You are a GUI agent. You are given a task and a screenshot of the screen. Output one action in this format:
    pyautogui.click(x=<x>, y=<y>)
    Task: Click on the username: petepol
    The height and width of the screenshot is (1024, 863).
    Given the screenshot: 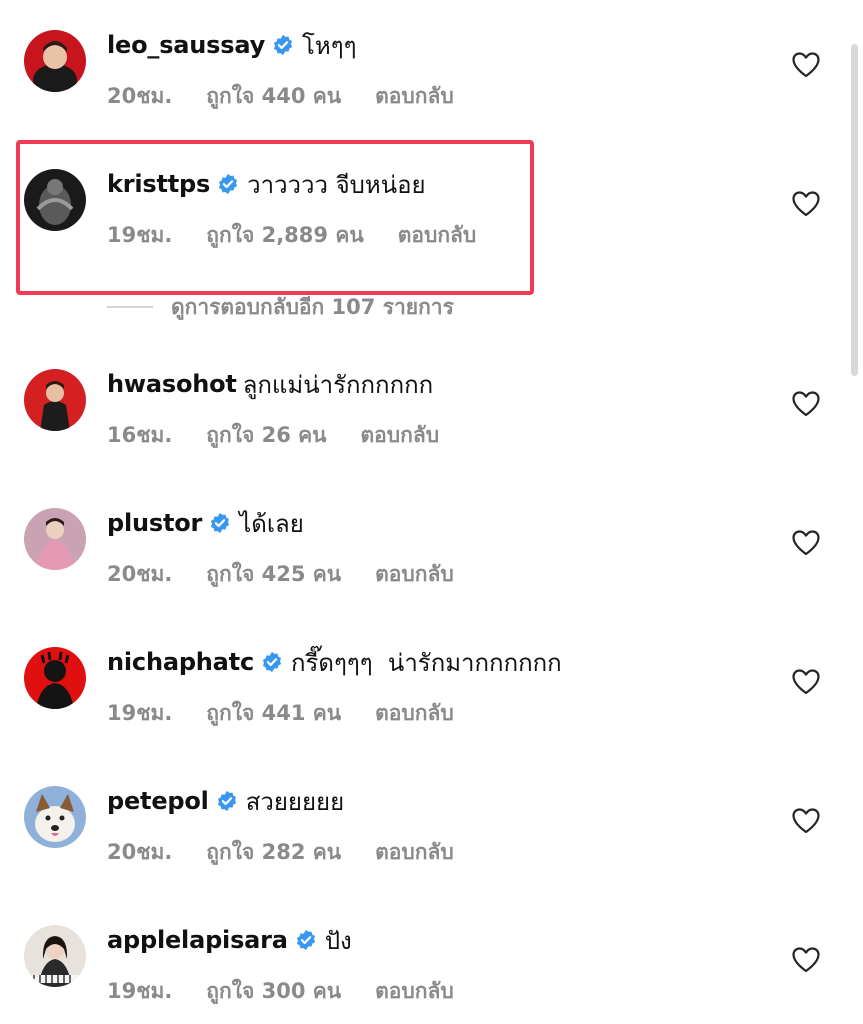 What is the action you would take?
    pyautogui.click(x=158, y=801)
    